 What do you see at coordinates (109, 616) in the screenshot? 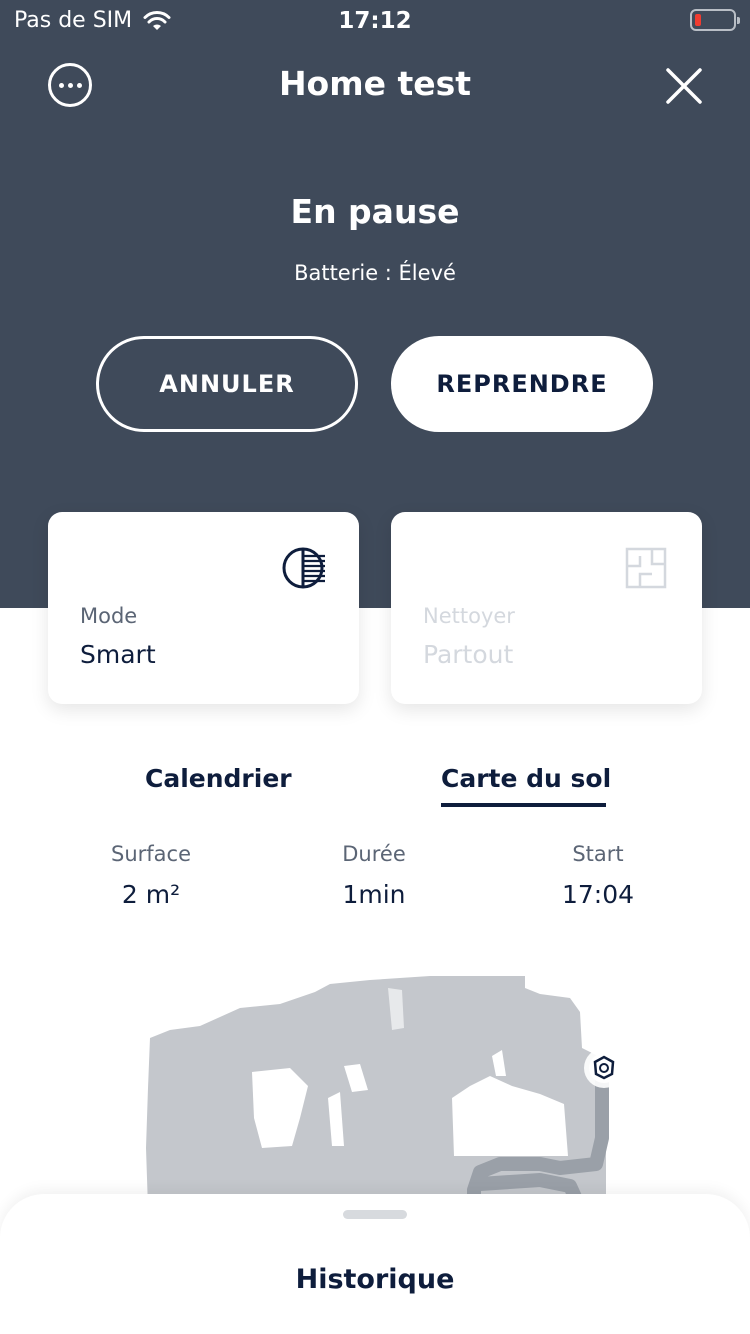
I see `mode-label: Mode` at bounding box center [109, 616].